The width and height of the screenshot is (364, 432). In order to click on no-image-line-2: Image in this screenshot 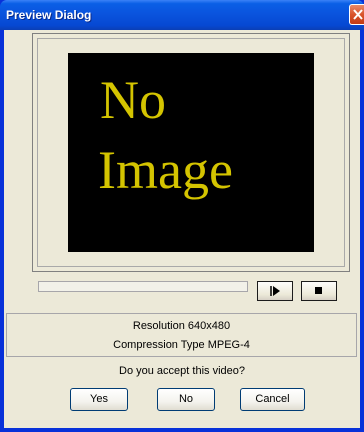, I will do `click(165, 170)`.